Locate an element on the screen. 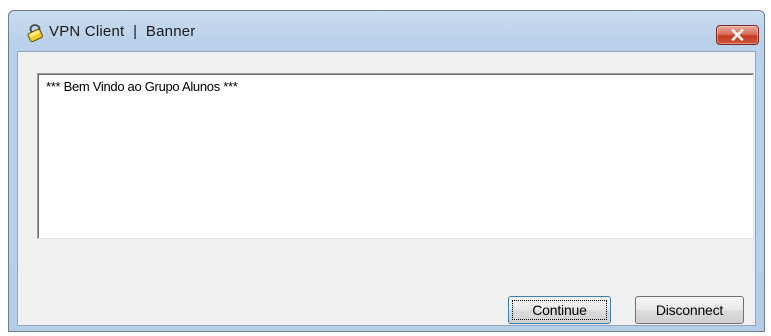 Image resolution: width=771 pixels, height=336 pixels. continue-button: Continue is located at coordinates (559, 310).